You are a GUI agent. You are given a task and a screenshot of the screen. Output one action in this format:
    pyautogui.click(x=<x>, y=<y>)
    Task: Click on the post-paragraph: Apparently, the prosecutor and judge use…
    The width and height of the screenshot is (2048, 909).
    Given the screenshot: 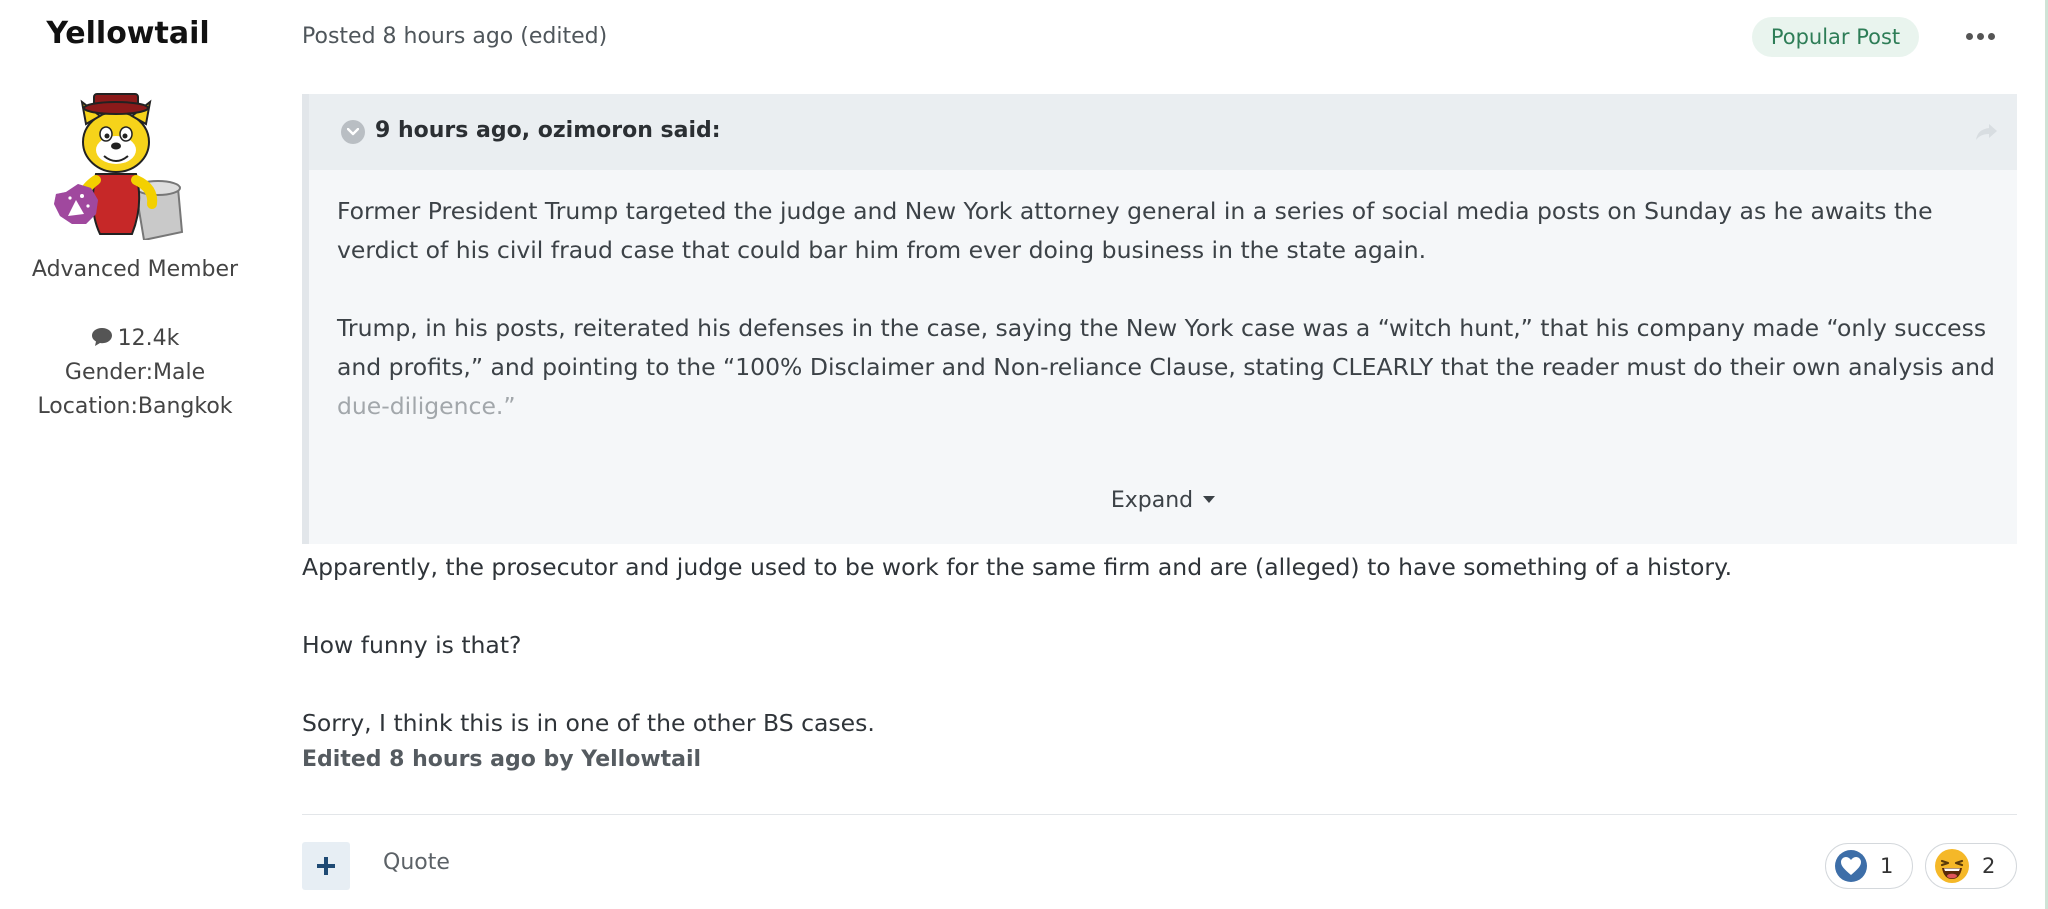 What is the action you would take?
    pyautogui.click(x=1017, y=567)
    